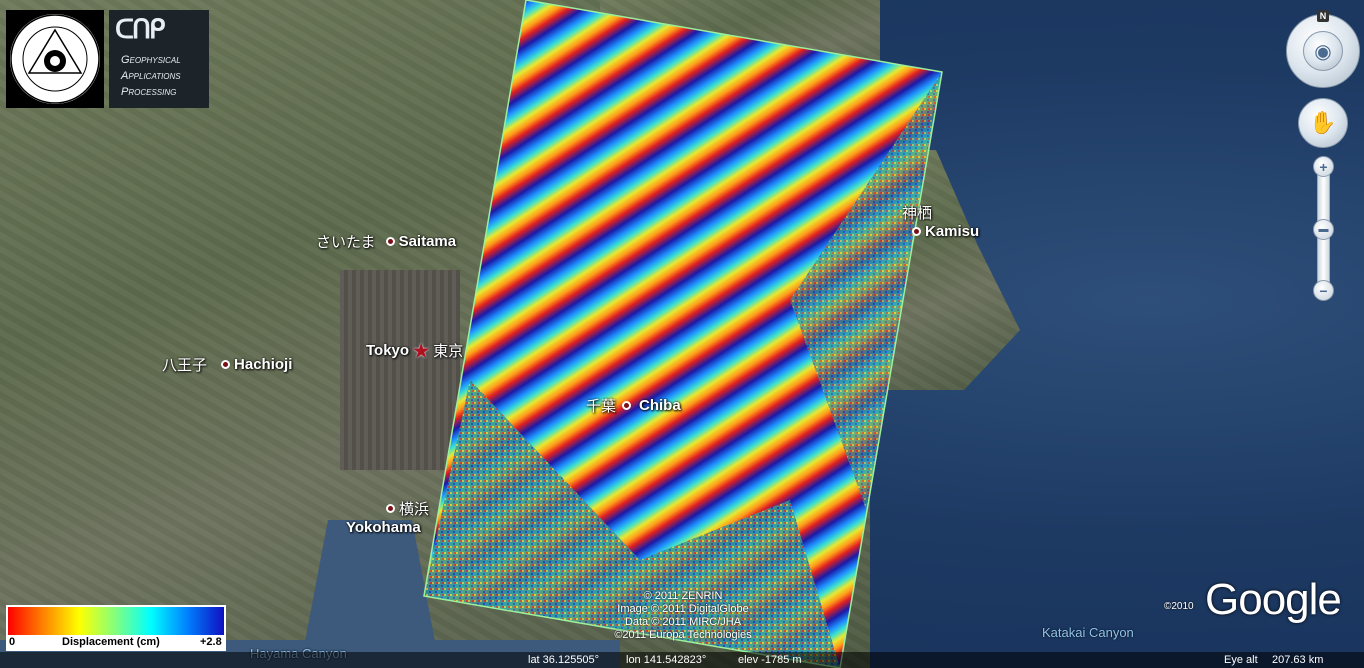 The width and height of the screenshot is (1364, 668). I want to click on politecnico-di-bari-logo, so click(55, 59).